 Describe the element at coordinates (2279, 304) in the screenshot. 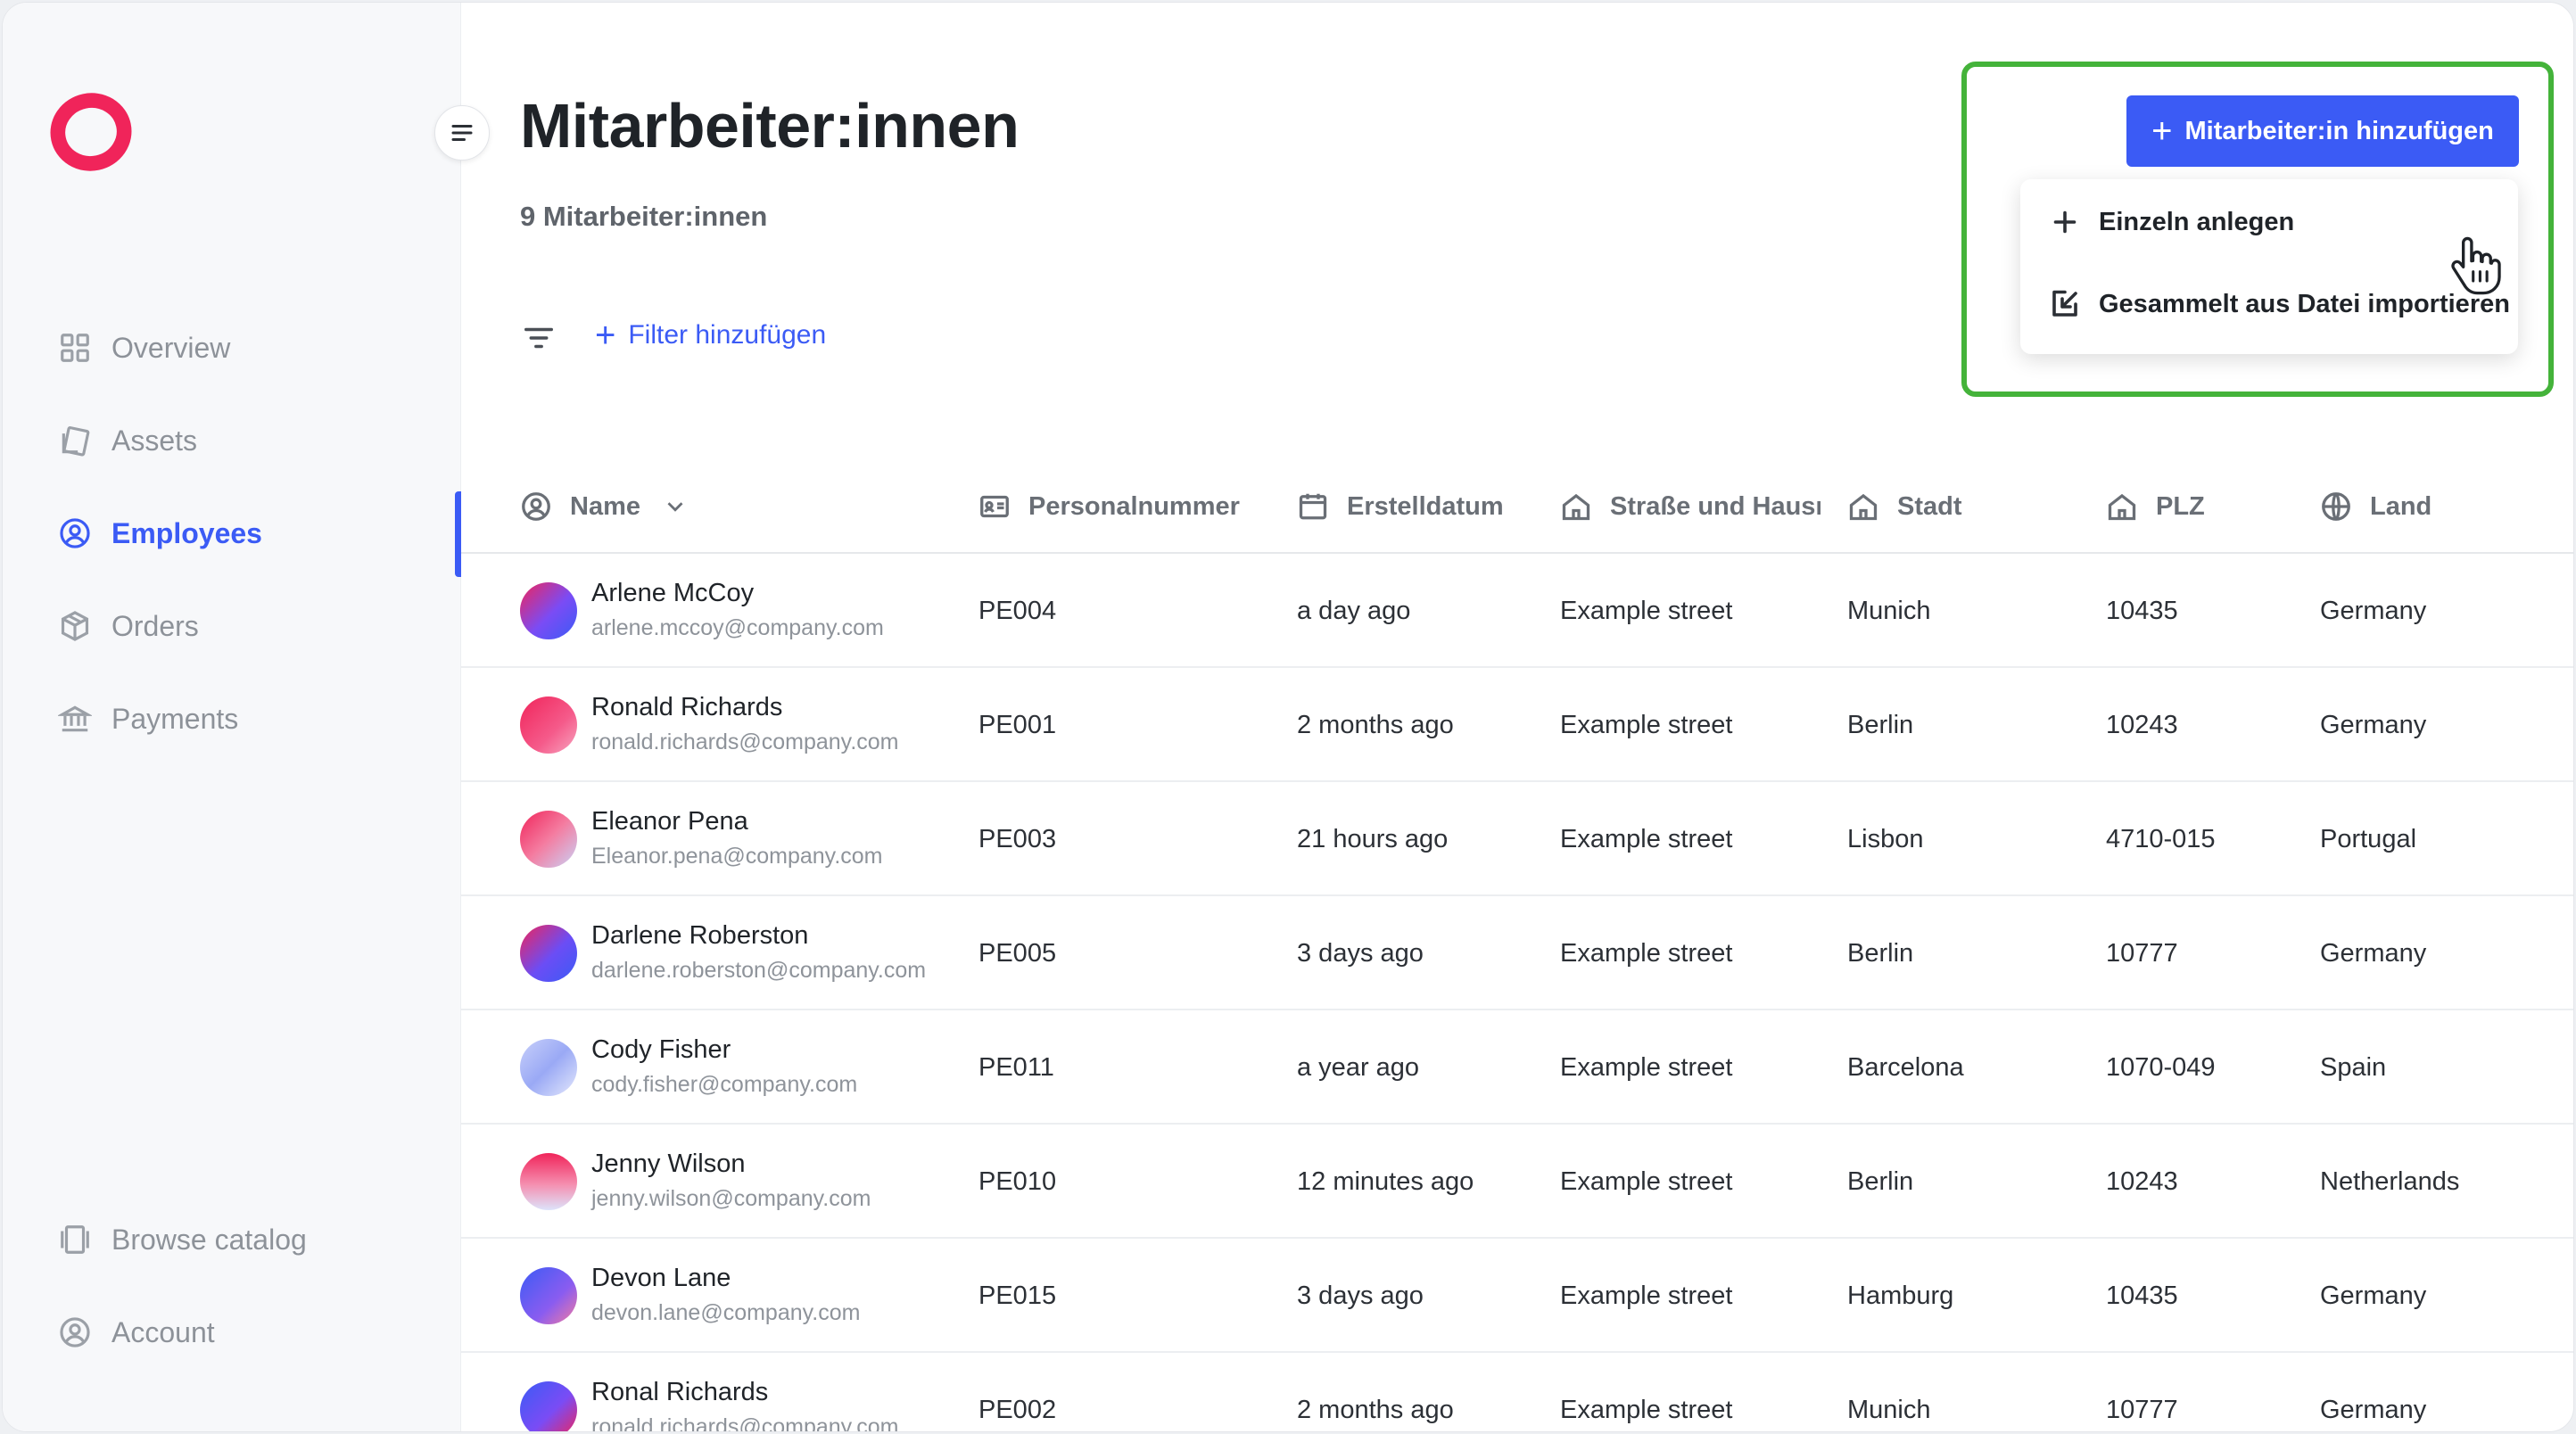

I see `menu-item-import: Gesammelt aus Datei importieren` at that location.